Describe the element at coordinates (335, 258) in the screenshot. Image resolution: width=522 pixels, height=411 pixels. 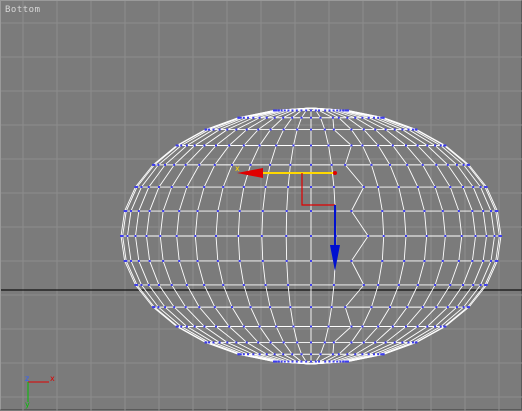
I see `gizmo-y-arrowhead` at that location.